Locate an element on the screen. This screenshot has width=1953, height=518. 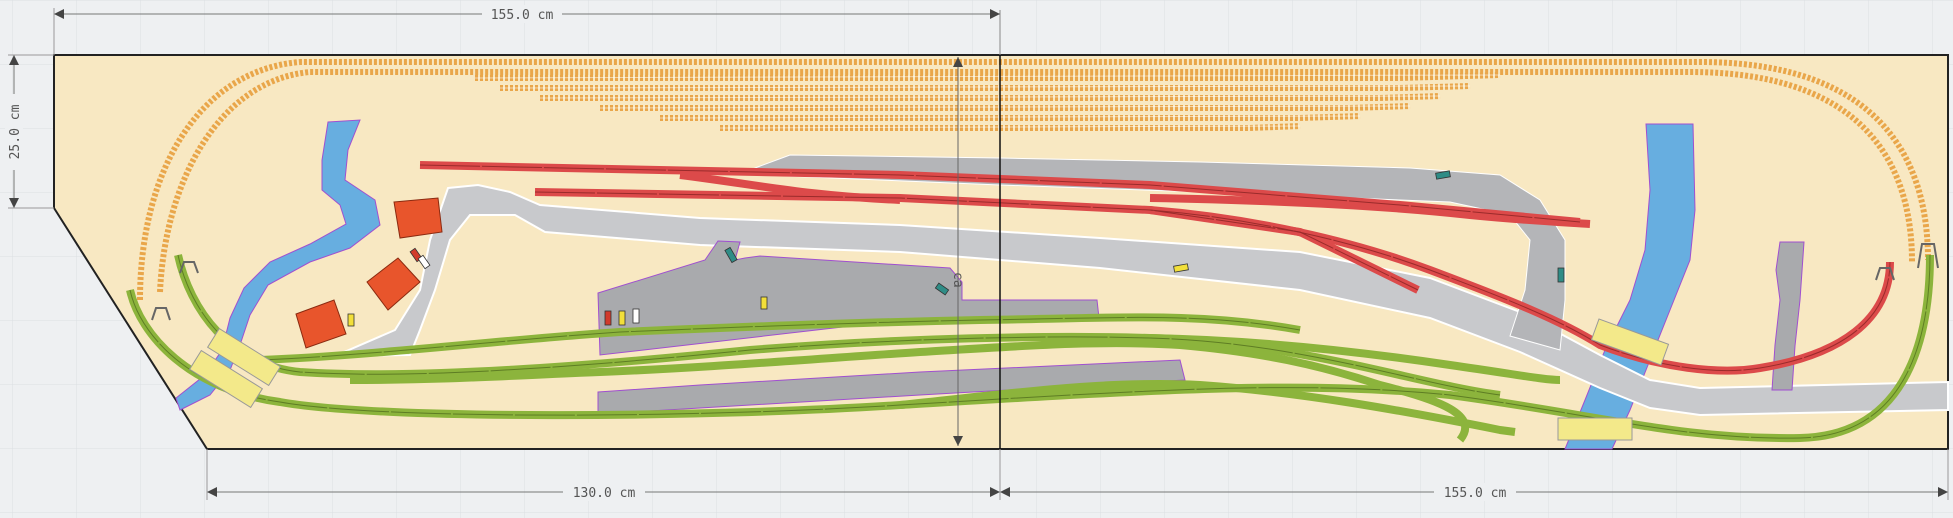
bridge-right-lower is located at coordinates (1595, 429).